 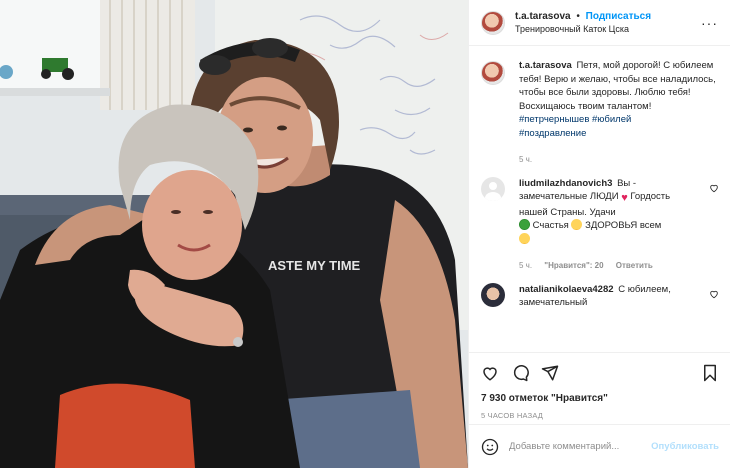 I want to click on caption-username: t.a.tarasova, so click(x=545, y=65).